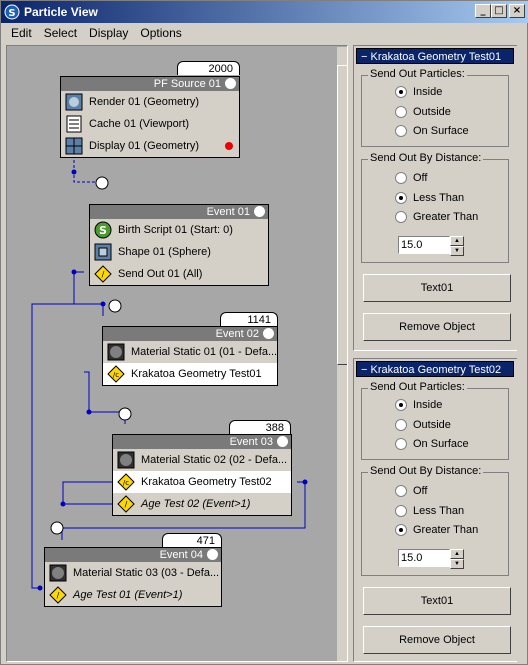 Image resolution: width=528 pixels, height=665 pixels. What do you see at coordinates (517, 11) in the screenshot?
I see `close-button: ×` at bounding box center [517, 11].